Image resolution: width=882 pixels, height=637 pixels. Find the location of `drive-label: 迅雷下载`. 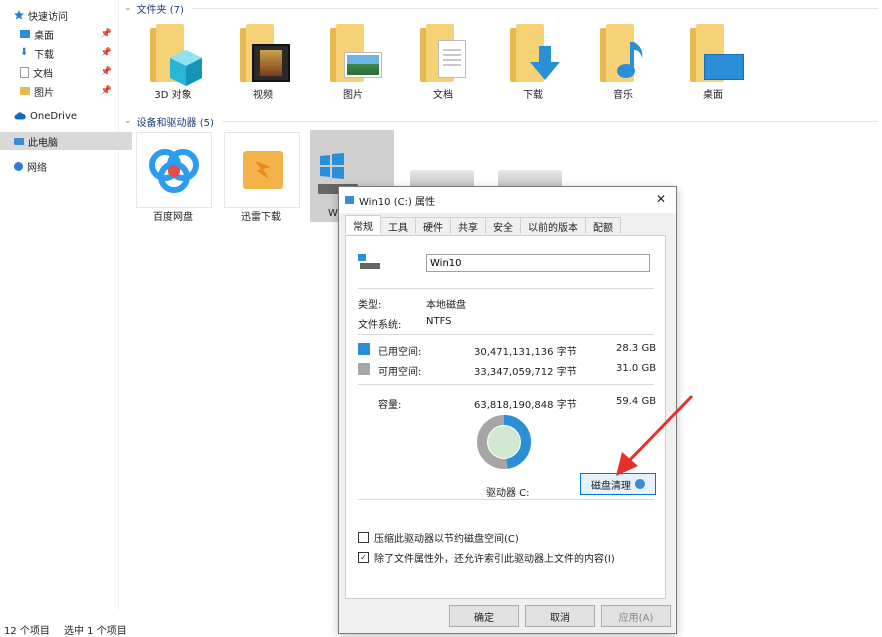

drive-label: 迅雷下载 is located at coordinates (261, 217).